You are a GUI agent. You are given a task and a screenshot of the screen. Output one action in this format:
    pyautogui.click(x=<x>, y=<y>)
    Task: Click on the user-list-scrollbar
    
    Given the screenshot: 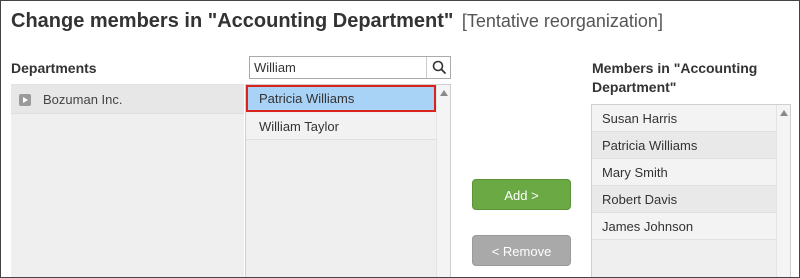 What is the action you would take?
    pyautogui.click(x=443, y=181)
    